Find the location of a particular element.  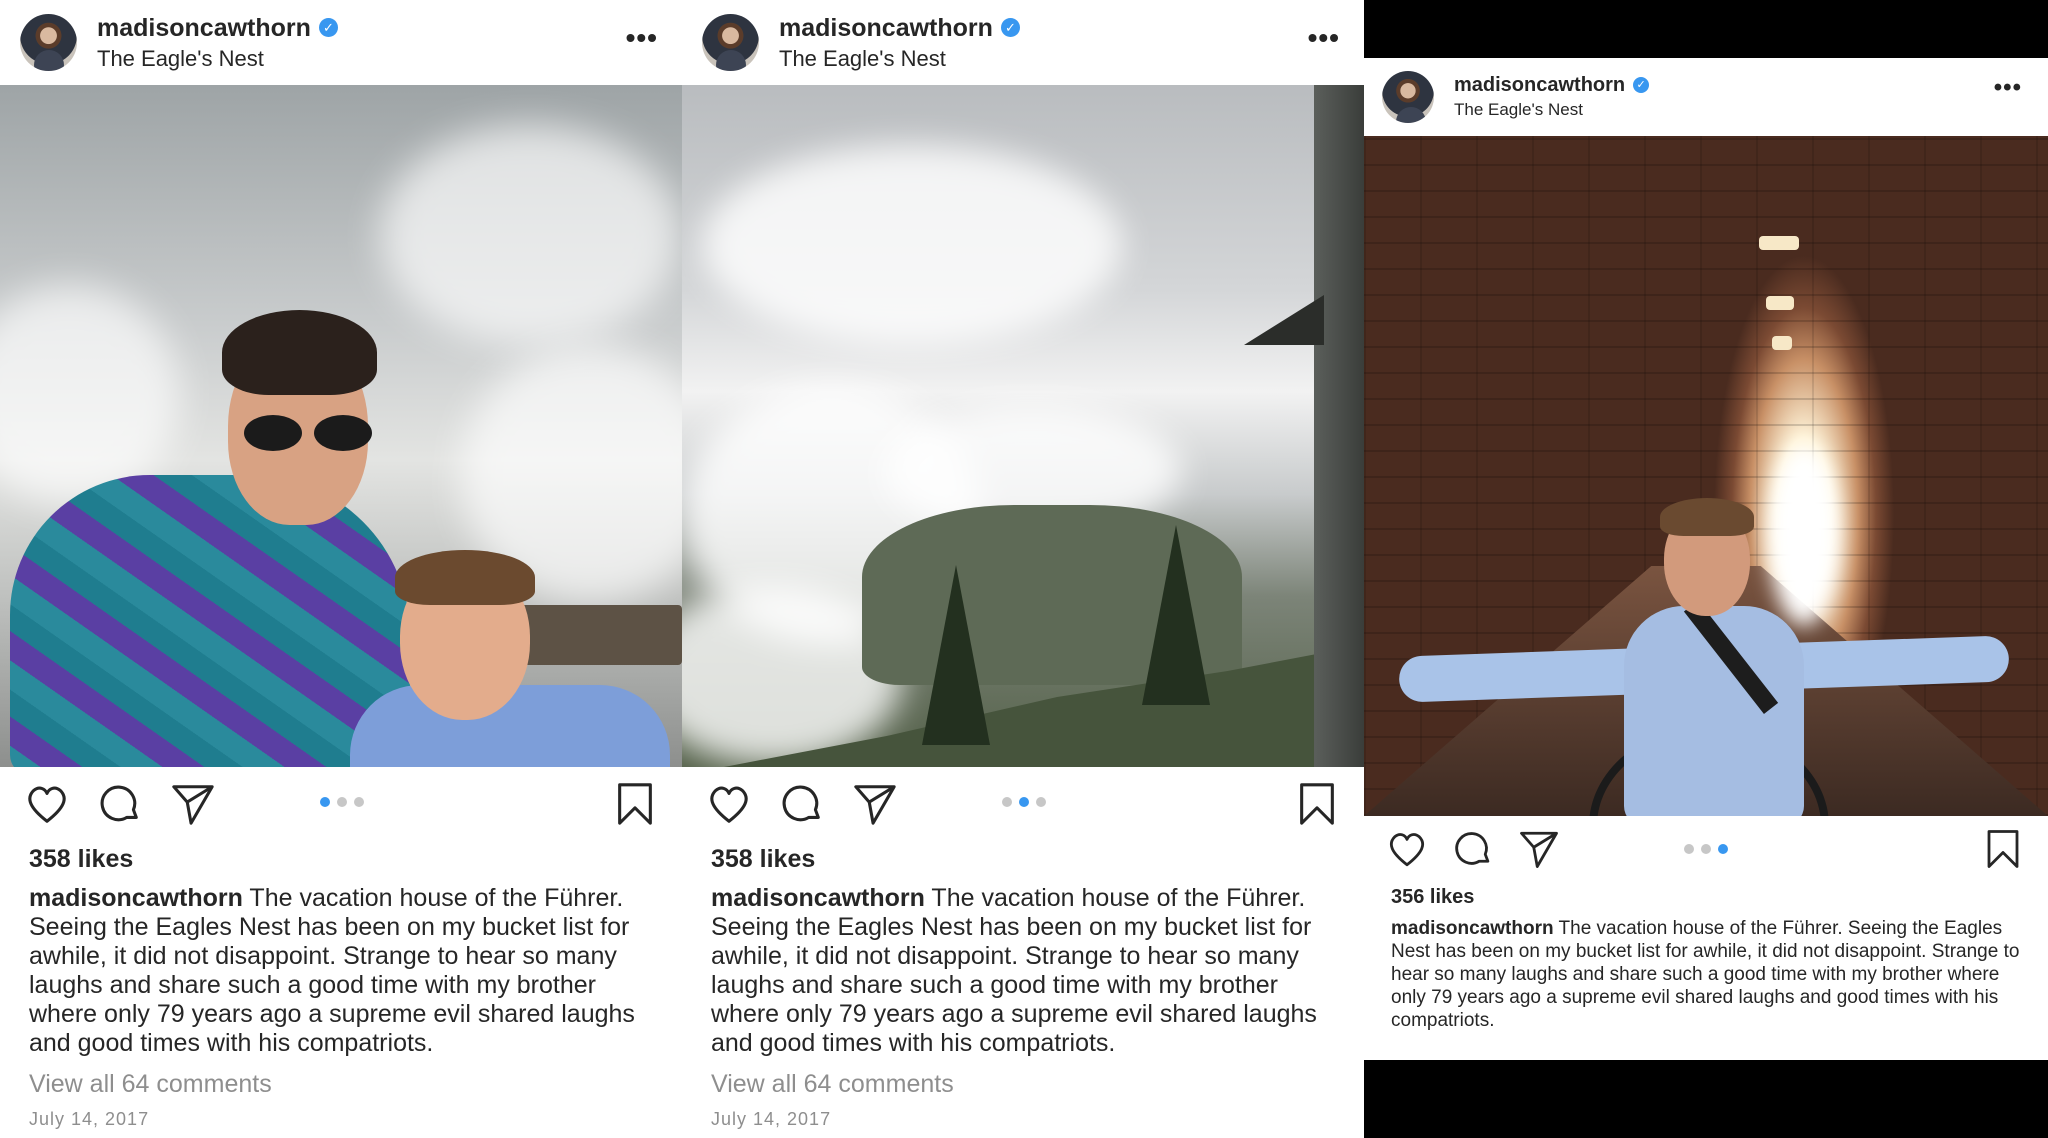

likes-count: 356 likes is located at coordinates (1706, 897).